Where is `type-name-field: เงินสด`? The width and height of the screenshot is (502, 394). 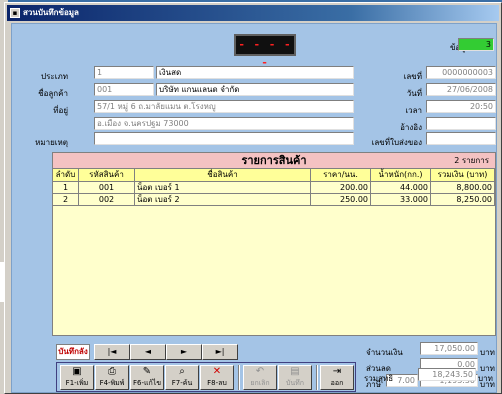 type-name-field: เงินสด is located at coordinates (255, 72).